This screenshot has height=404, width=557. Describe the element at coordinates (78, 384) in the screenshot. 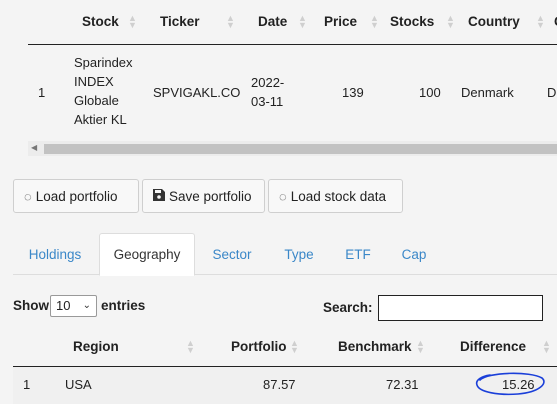

I see `region-value: USA` at that location.